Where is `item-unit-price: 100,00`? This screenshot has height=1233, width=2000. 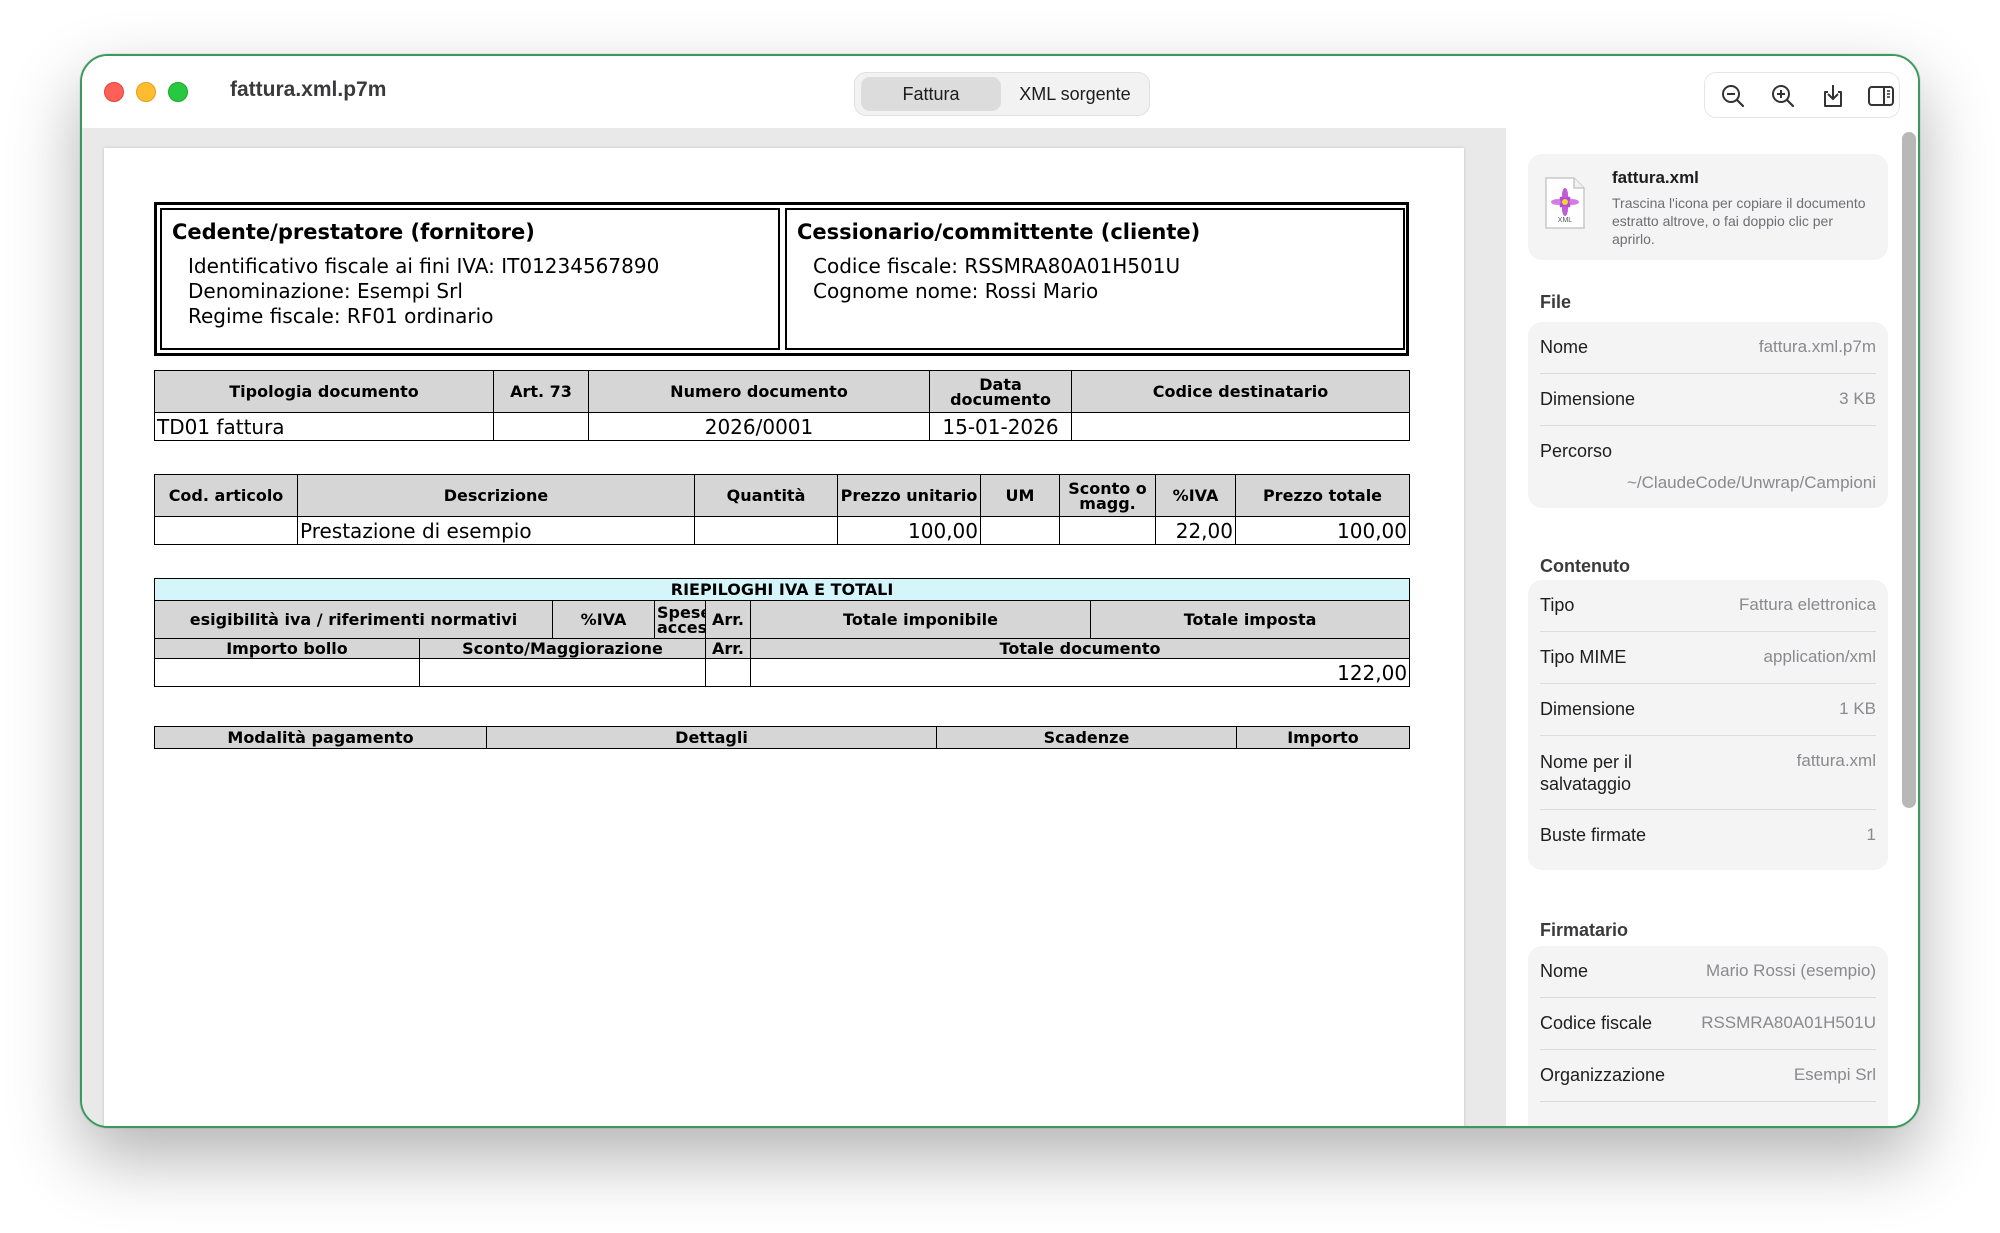 item-unit-price: 100,00 is located at coordinates (909, 530).